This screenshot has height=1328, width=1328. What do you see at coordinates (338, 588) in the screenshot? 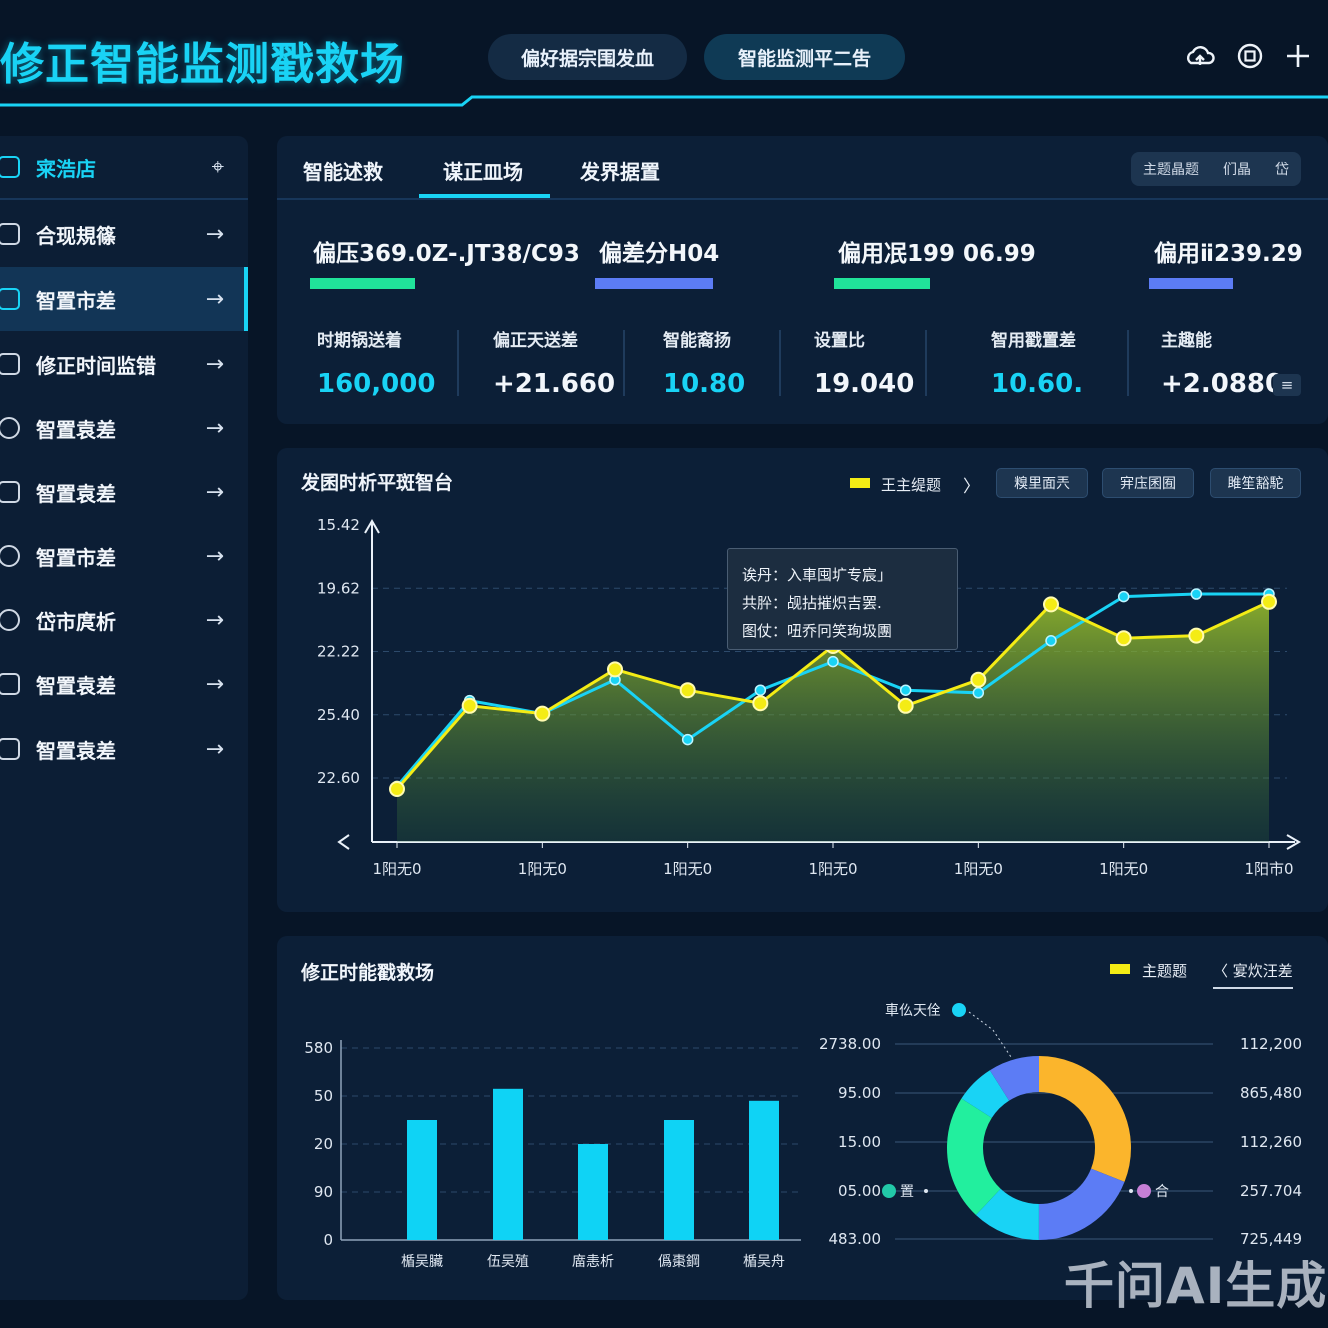
I see `y-tick-label: 19.62` at bounding box center [338, 588].